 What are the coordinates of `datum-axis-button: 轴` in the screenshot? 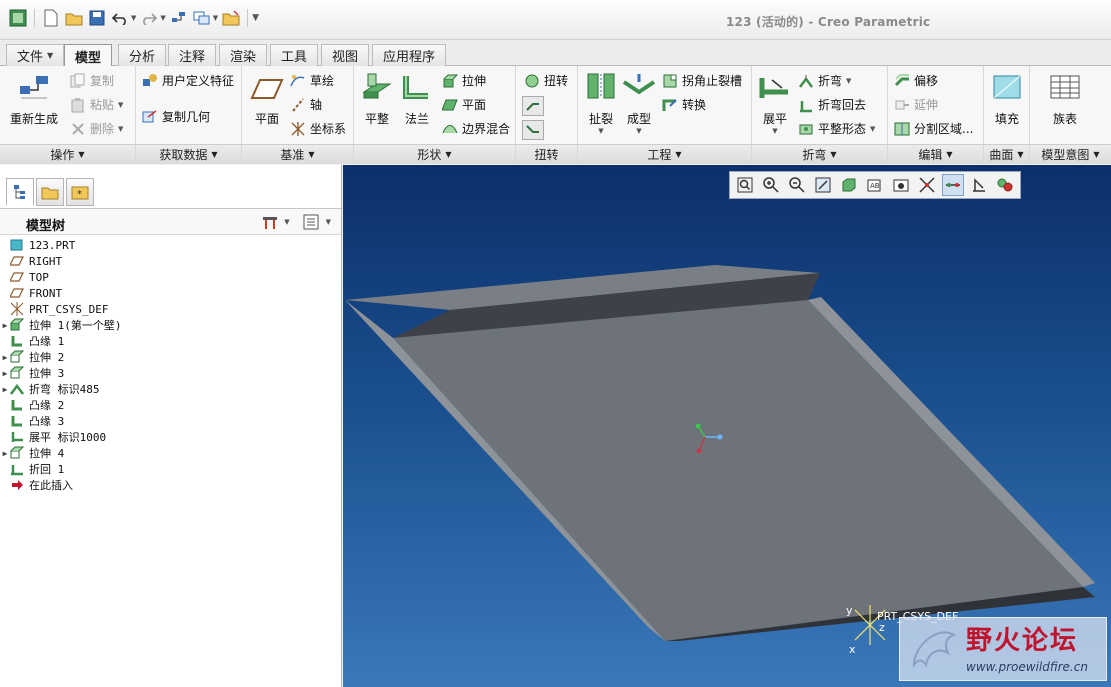 It's located at (306, 104).